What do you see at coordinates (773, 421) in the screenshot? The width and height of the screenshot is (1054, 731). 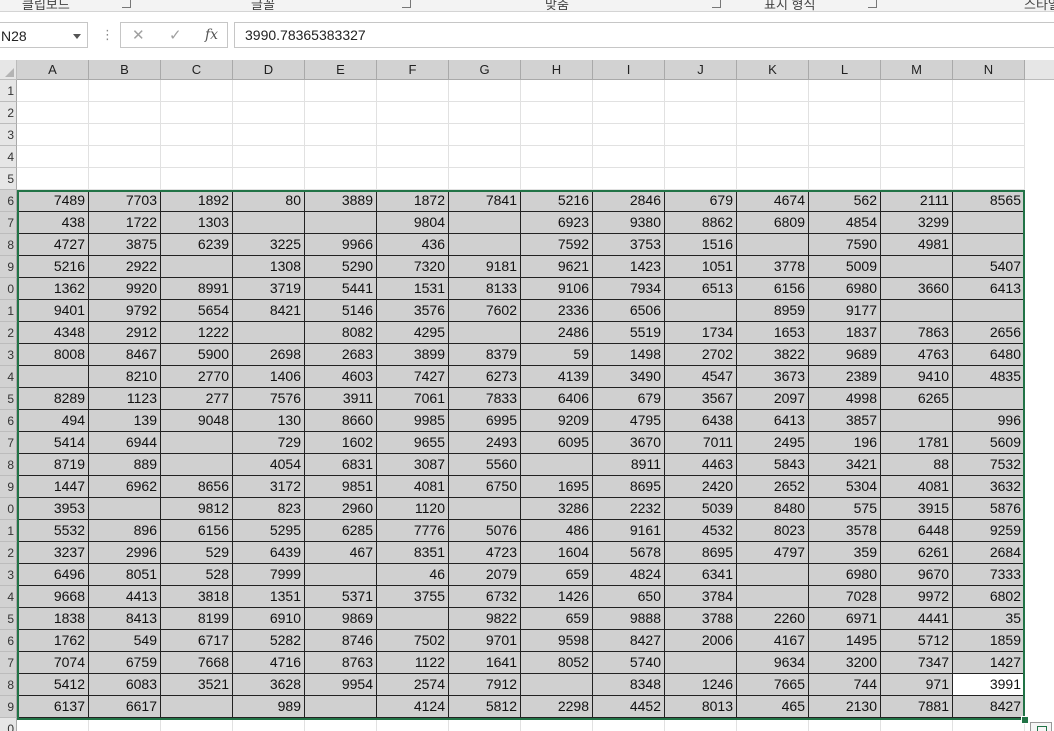 I see `cell-k16: 6413` at bounding box center [773, 421].